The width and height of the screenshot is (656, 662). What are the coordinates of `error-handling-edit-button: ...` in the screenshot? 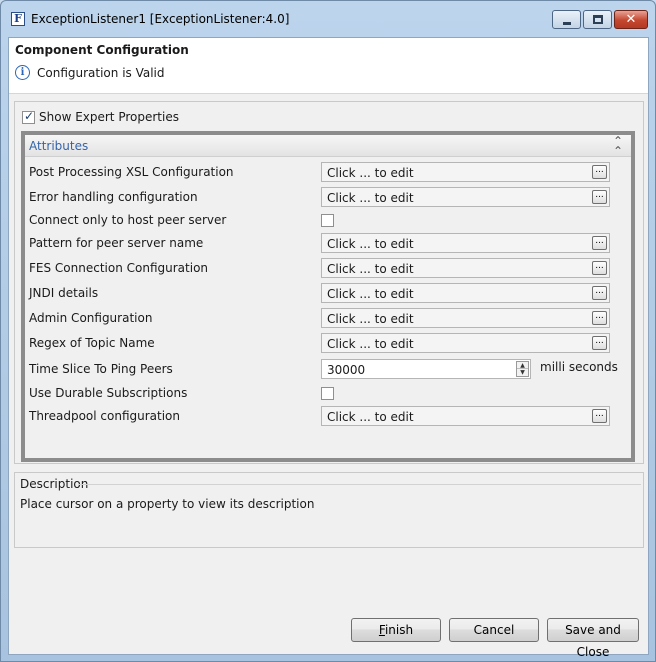 It's located at (599, 197).